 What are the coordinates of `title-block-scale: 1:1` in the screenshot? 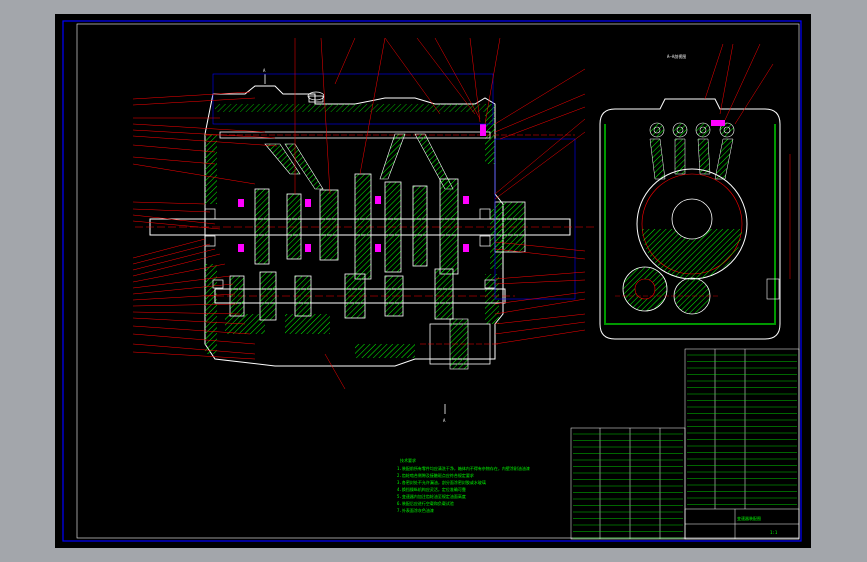 It's located at (774, 532).